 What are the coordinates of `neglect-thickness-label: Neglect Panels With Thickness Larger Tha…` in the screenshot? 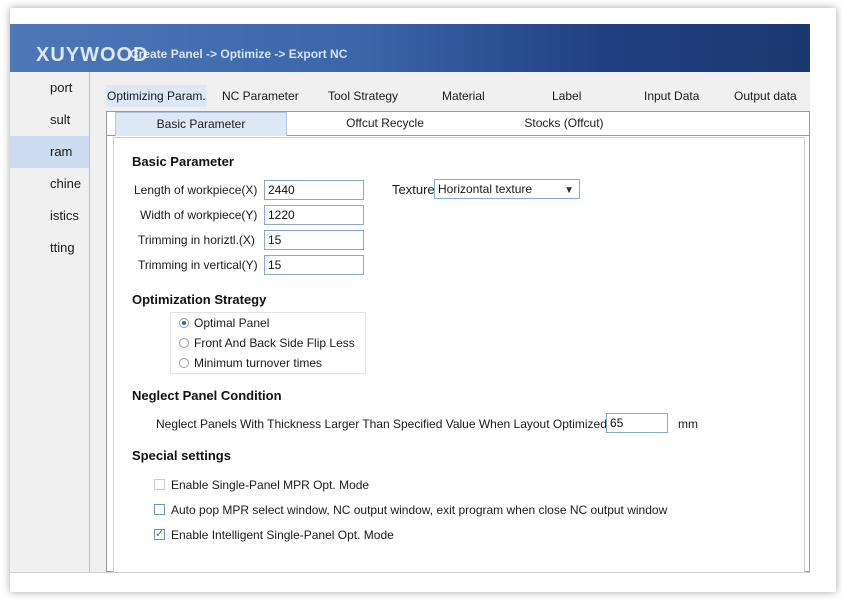 It's located at (381, 424).